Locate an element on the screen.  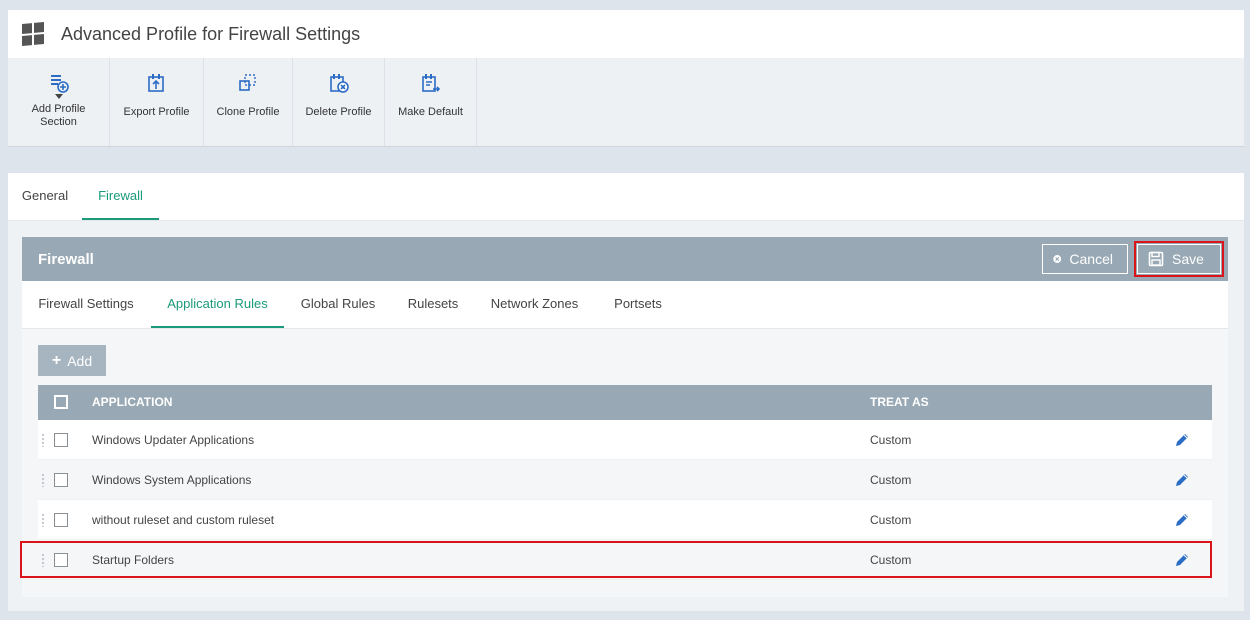
application-cell: without ruleset and custom ruleset is located at coordinates (183, 520).